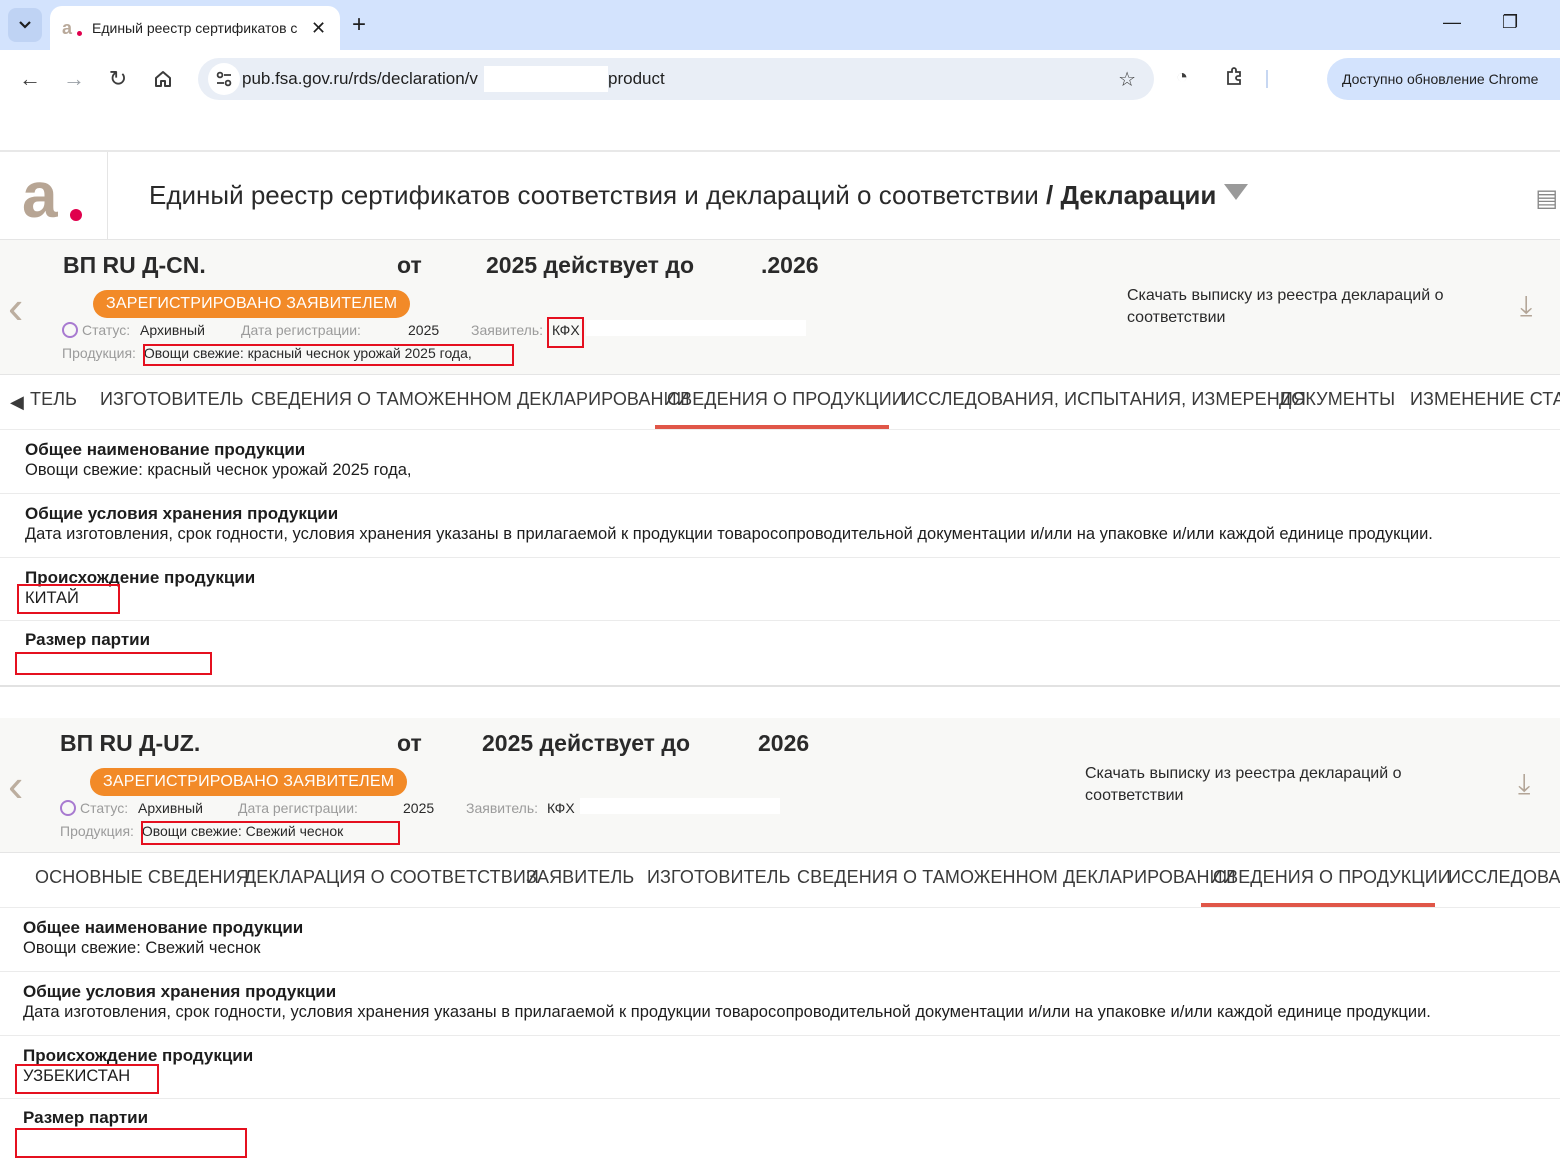  Describe the element at coordinates (17, 402) in the screenshot. I see `scroll-left-icon: ◀` at that location.